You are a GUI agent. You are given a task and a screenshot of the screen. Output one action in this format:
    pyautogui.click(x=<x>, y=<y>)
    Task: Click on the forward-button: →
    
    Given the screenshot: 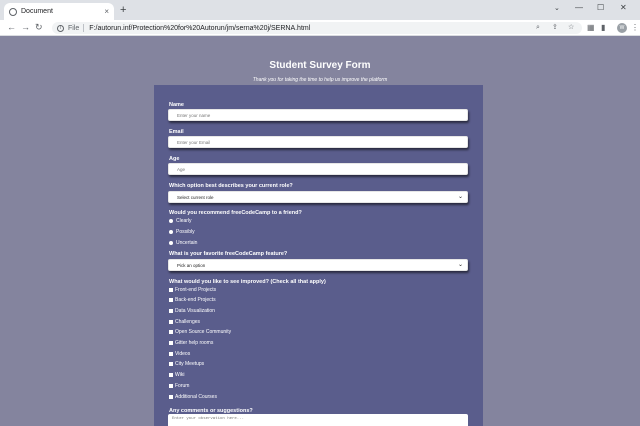 What is the action you would take?
    pyautogui.click(x=25, y=27)
    